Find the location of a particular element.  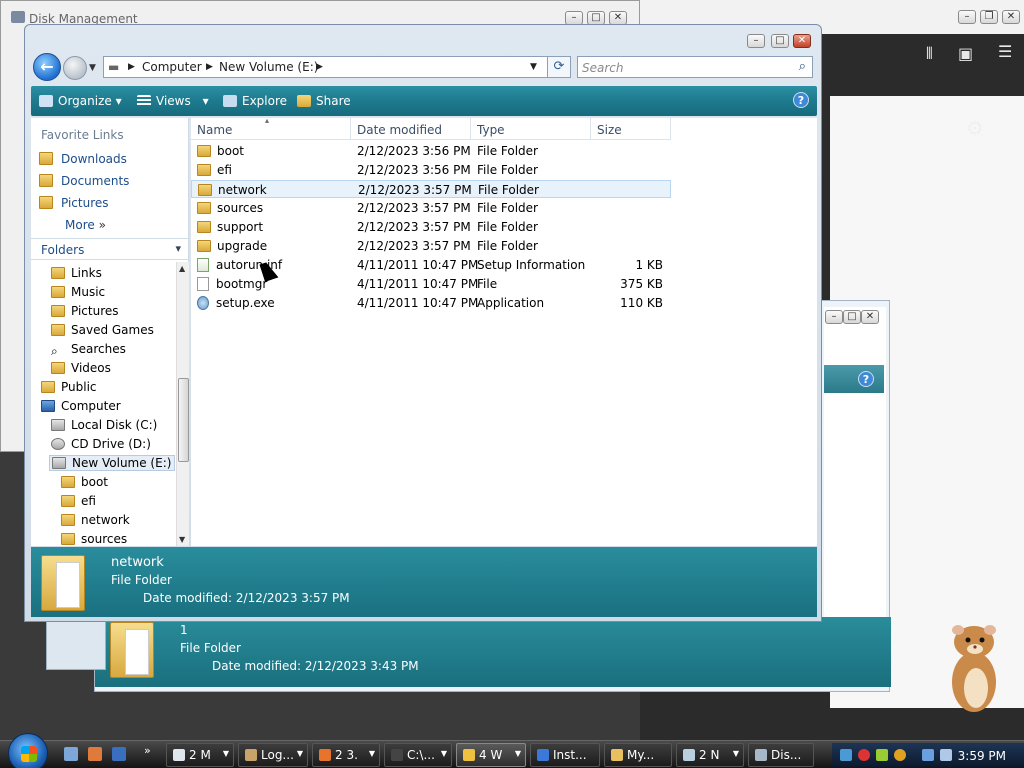

tree-item-searches: ⌕ Searches is located at coordinates (88, 350).